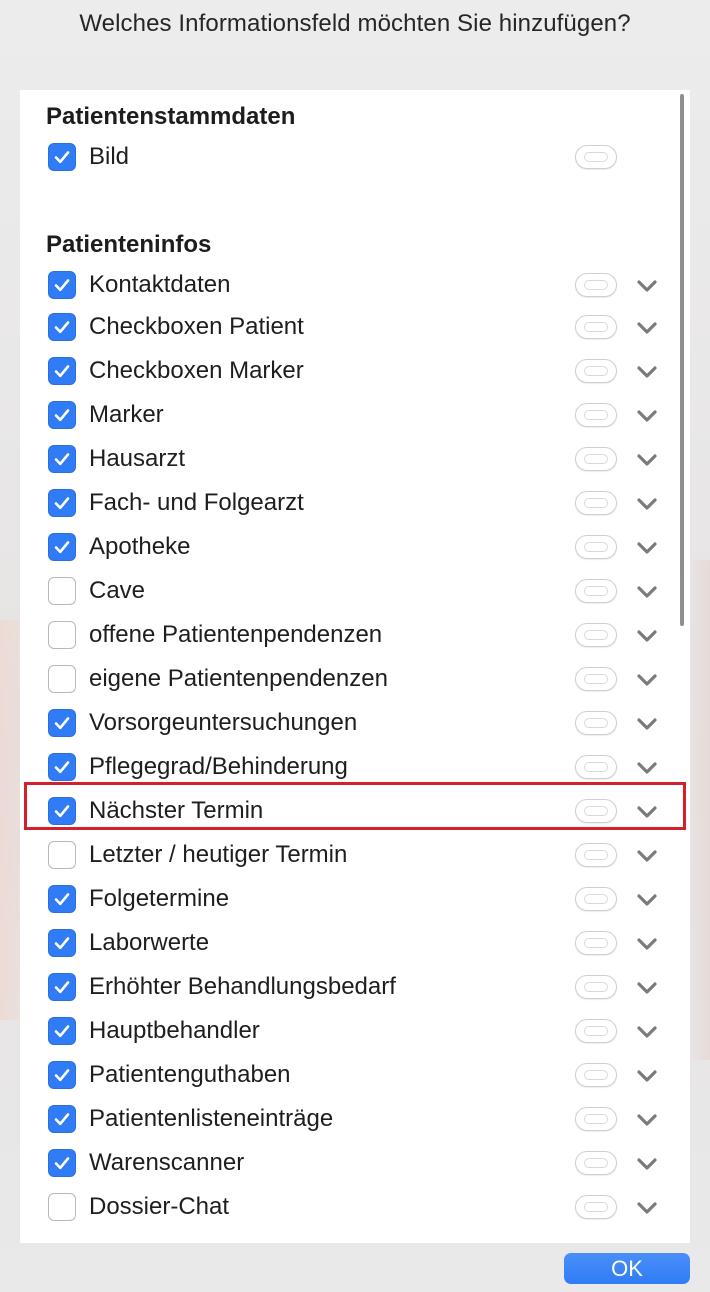 The image size is (710, 1292). Describe the element at coordinates (355, 988) in the screenshot. I see `field-row-erhoehter-behandlungsbedarf: Erhöhter Behandlungsbedarf` at that location.